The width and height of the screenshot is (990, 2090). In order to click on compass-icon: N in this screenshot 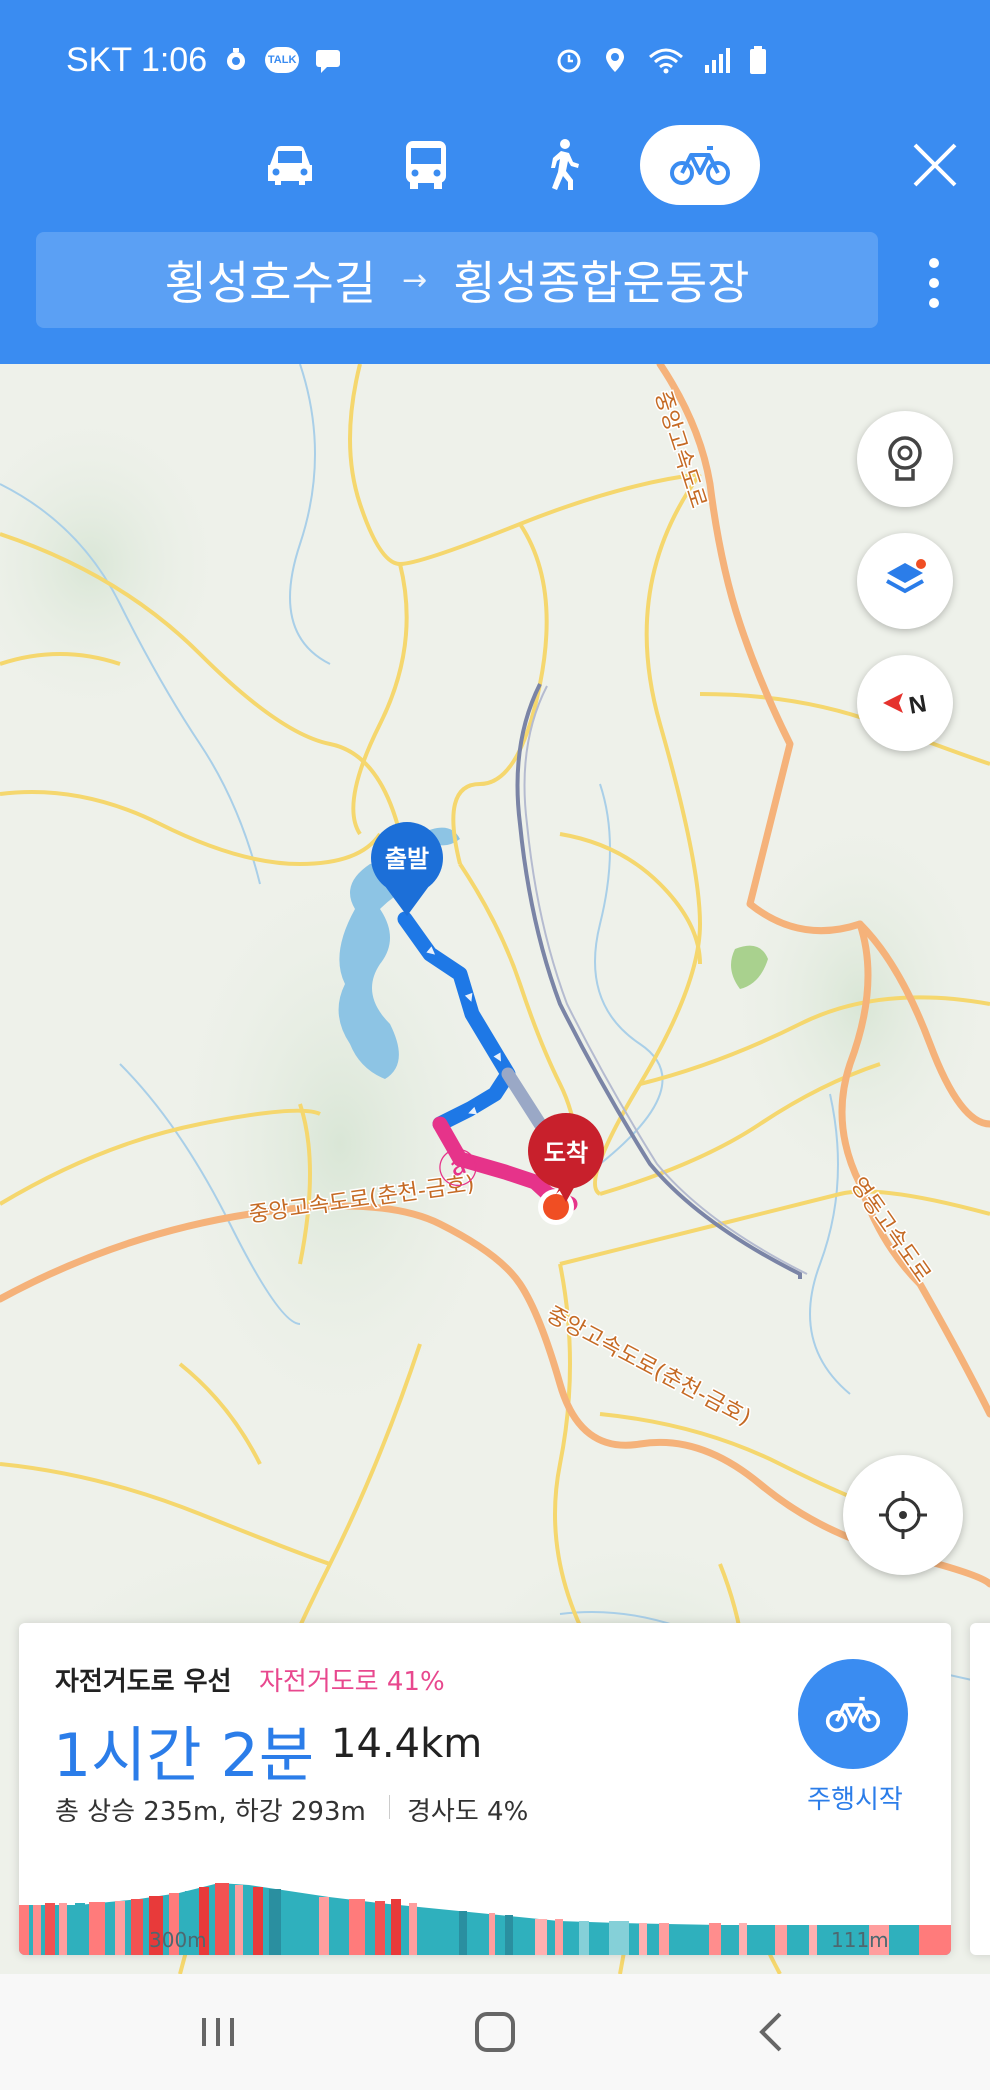, I will do `click(906, 705)`.